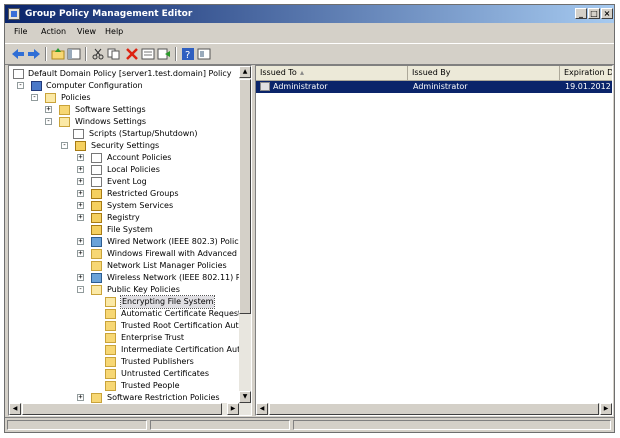 The image size is (620, 438). What do you see at coordinates (127, 362) in the screenshot?
I see `tree-item-trusted-publishers: Trusted Publishers` at bounding box center [127, 362].